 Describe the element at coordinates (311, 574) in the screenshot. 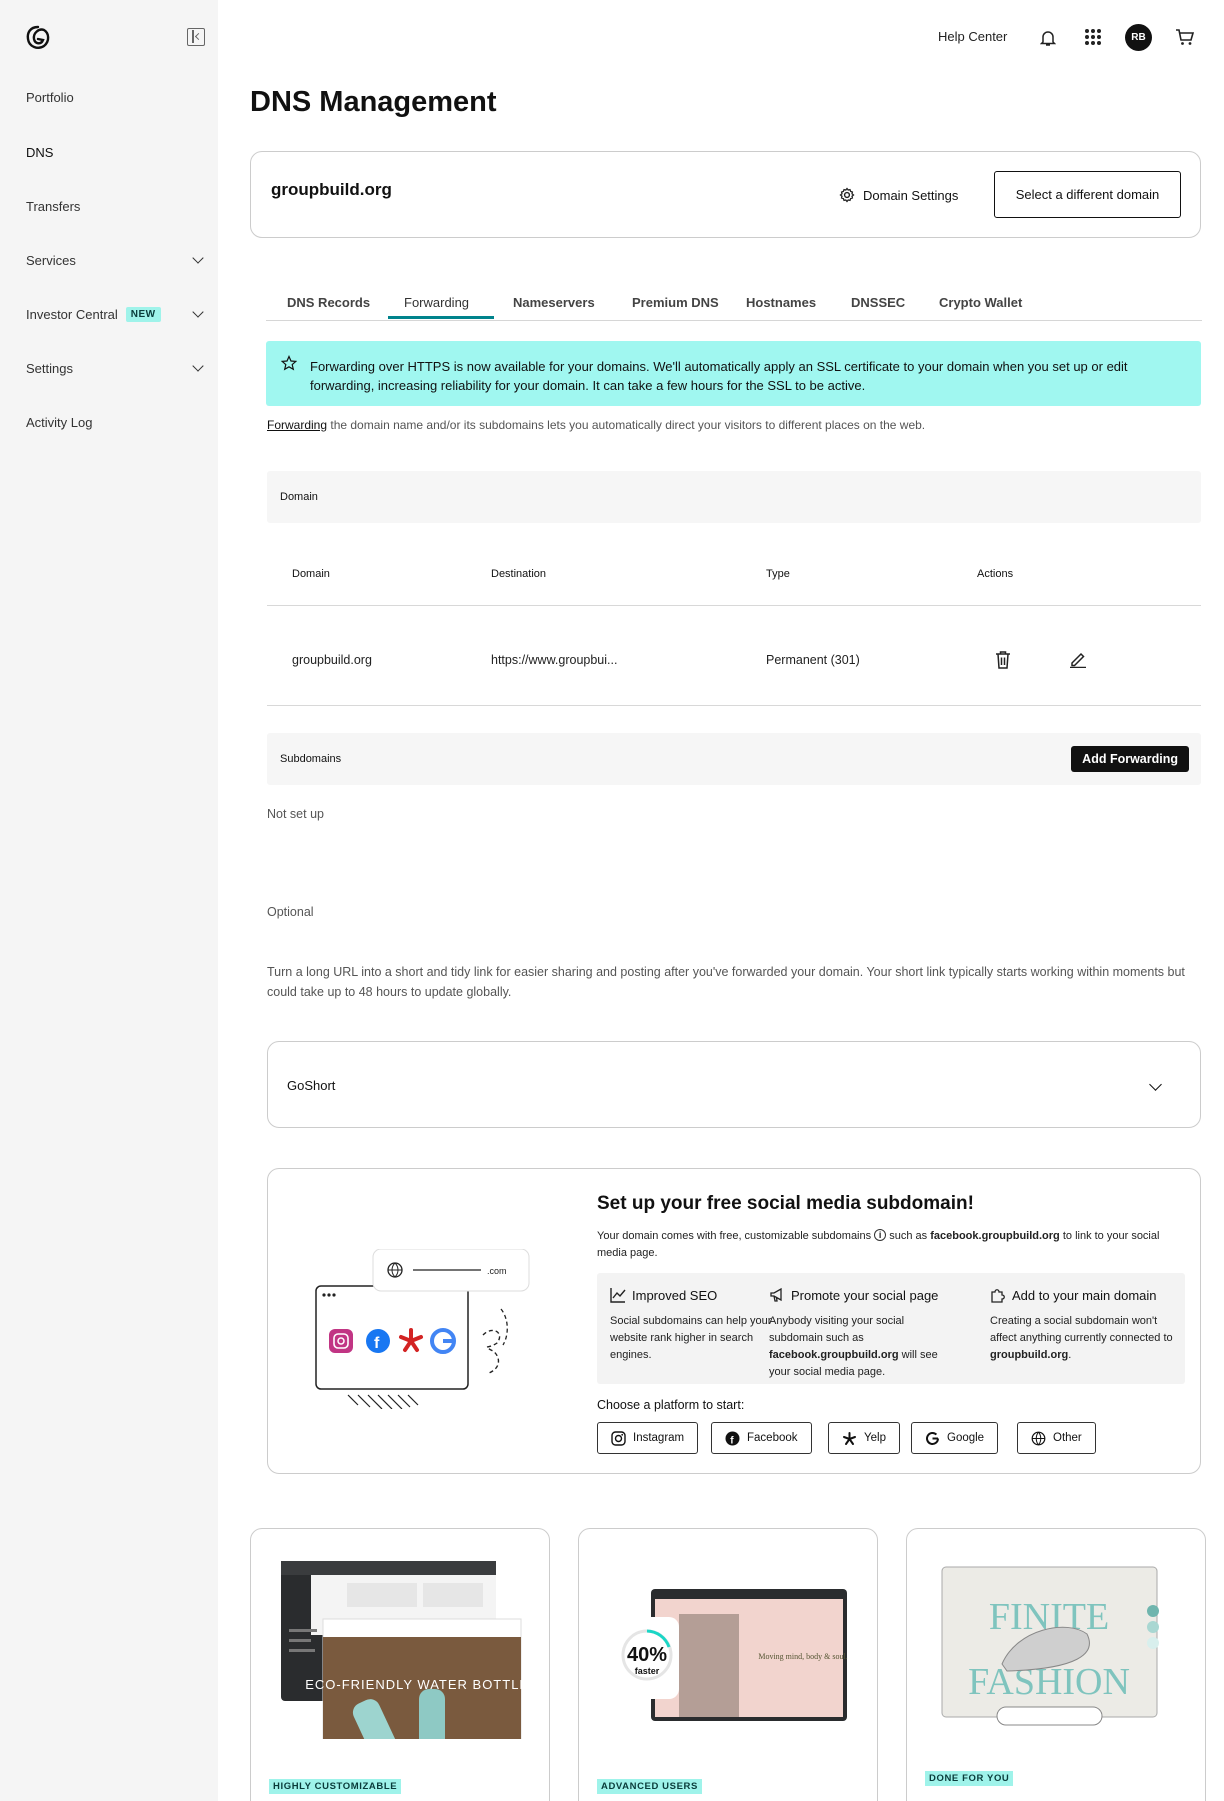

I see `column-header-domain: Domain` at that location.